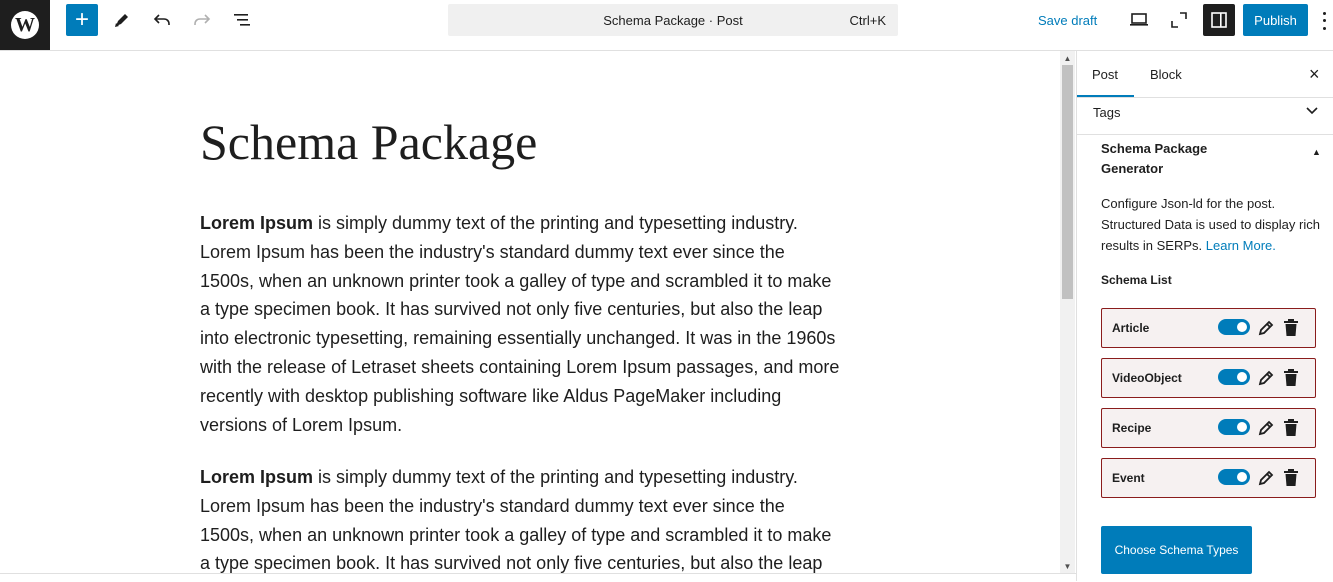  What do you see at coordinates (1136, 280) in the screenshot?
I see `schema-list-label: Schema List` at bounding box center [1136, 280].